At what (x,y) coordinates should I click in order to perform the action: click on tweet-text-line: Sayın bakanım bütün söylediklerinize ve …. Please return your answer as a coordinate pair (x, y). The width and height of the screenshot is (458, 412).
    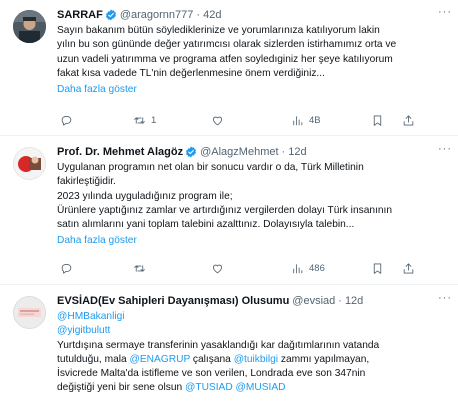
    Looking at the image, I should click on (218, 30).